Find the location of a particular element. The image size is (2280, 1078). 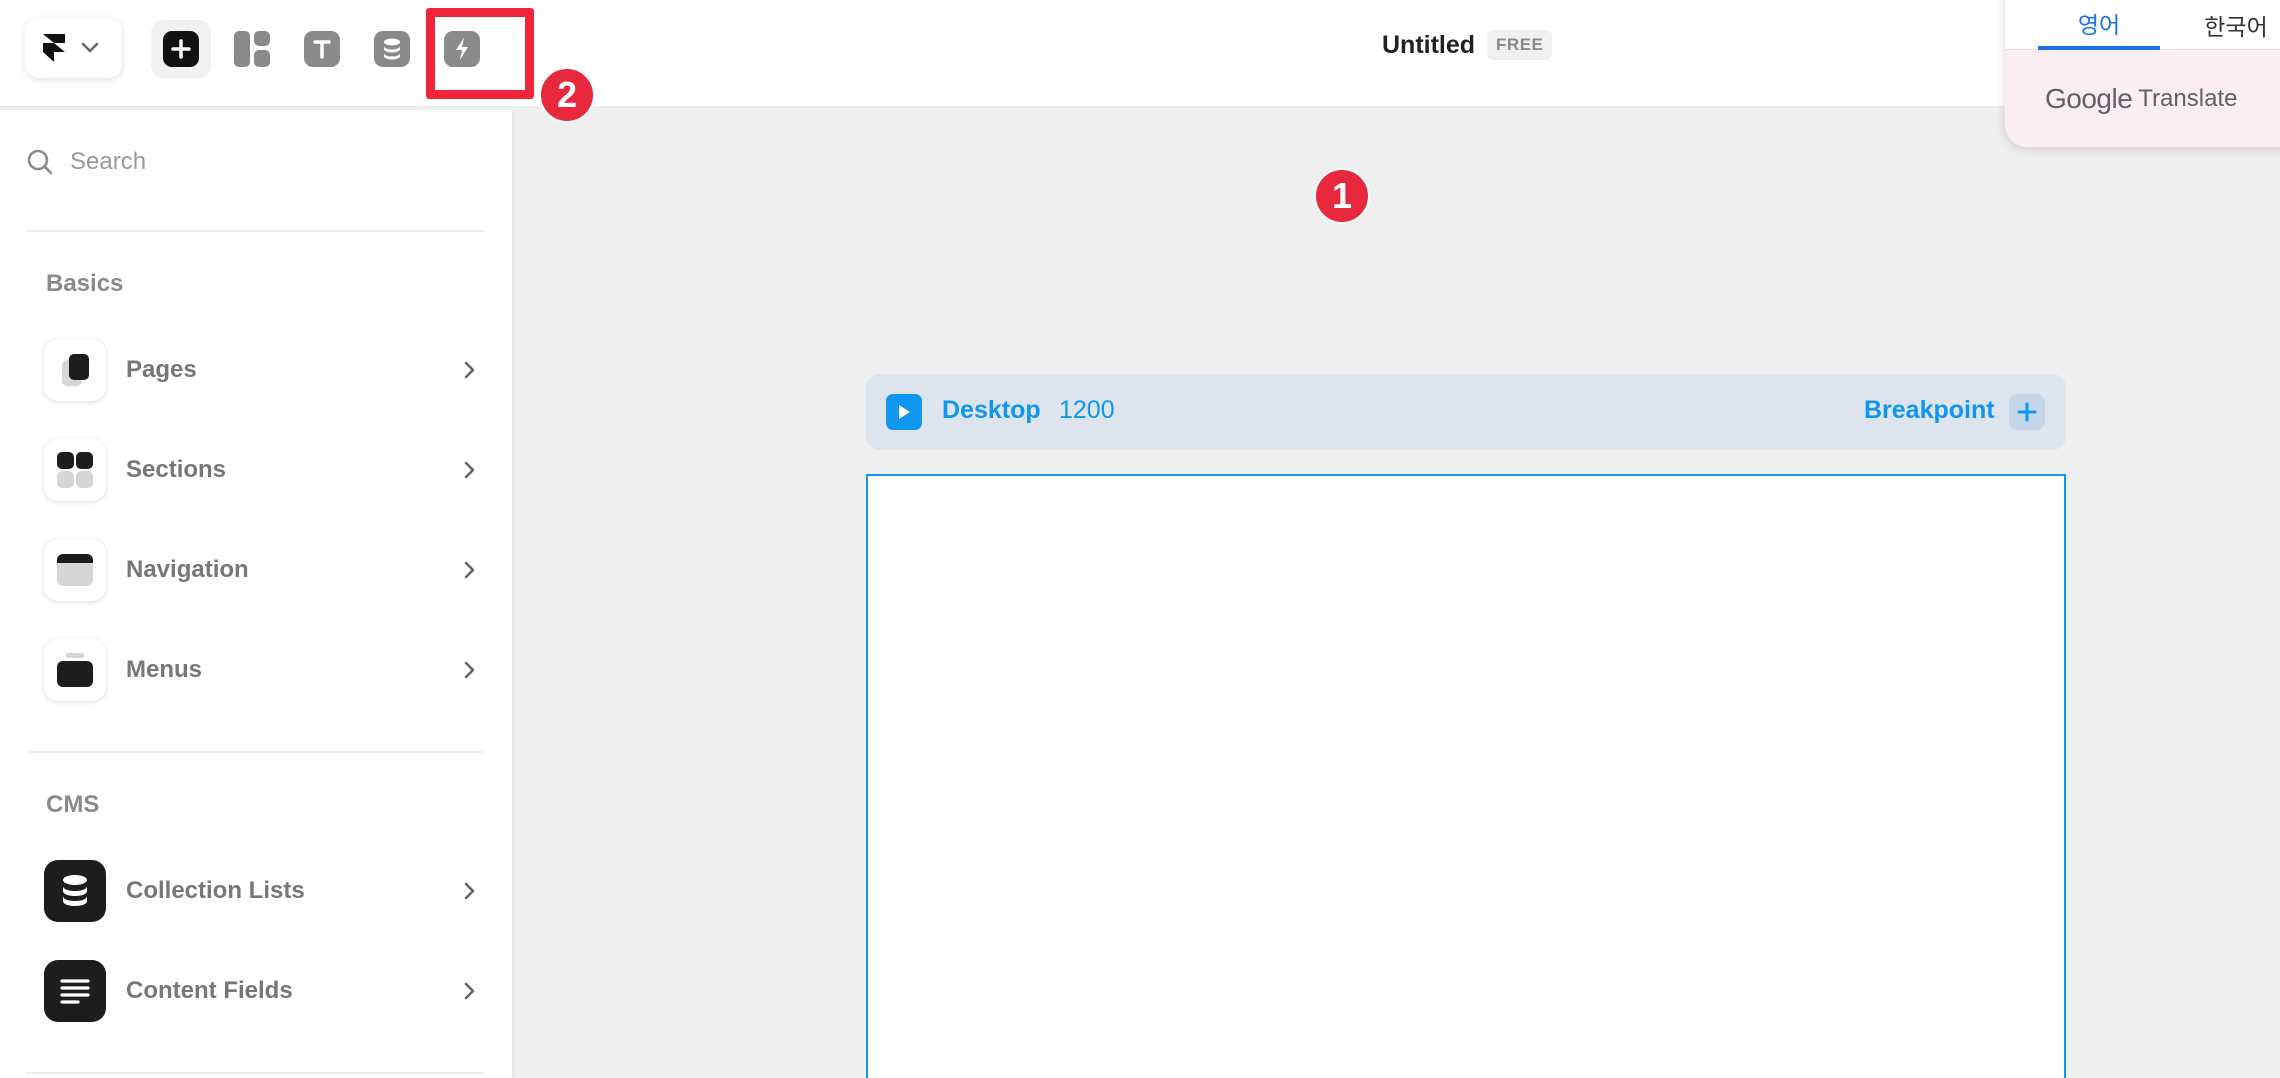

text-tool-button is located at coordinates (322, 49).